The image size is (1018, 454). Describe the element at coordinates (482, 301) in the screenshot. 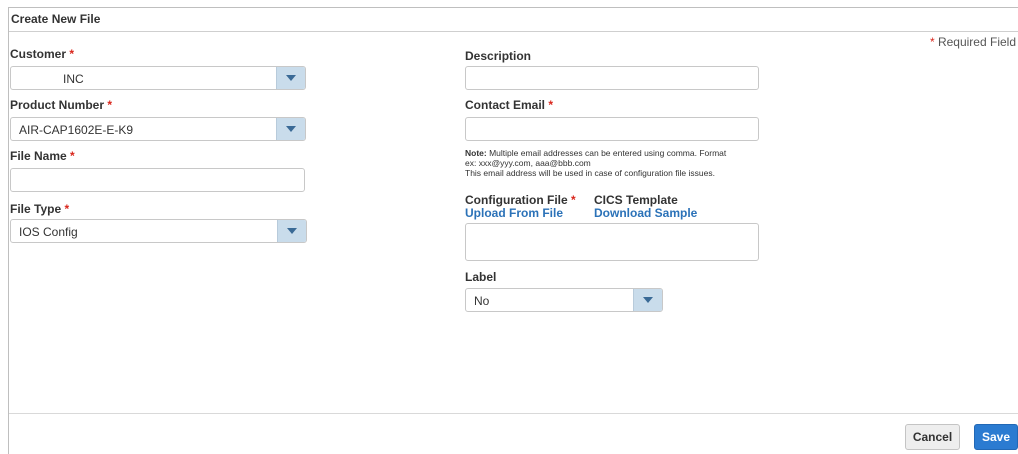

I see `label-value: No` at that location.